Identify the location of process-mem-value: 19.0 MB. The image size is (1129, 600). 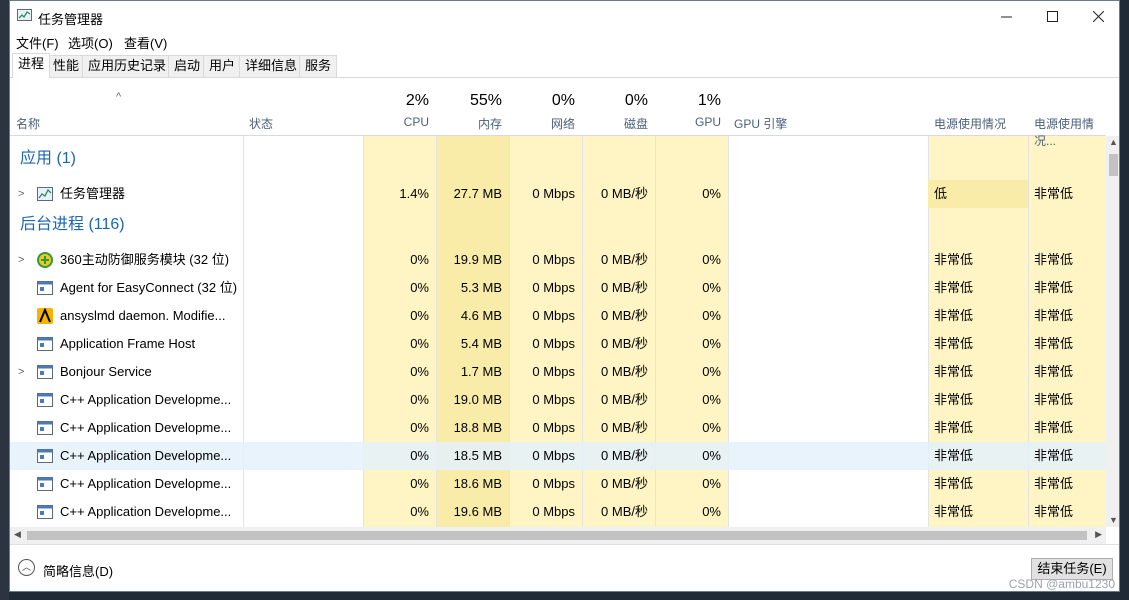
(477, 399).